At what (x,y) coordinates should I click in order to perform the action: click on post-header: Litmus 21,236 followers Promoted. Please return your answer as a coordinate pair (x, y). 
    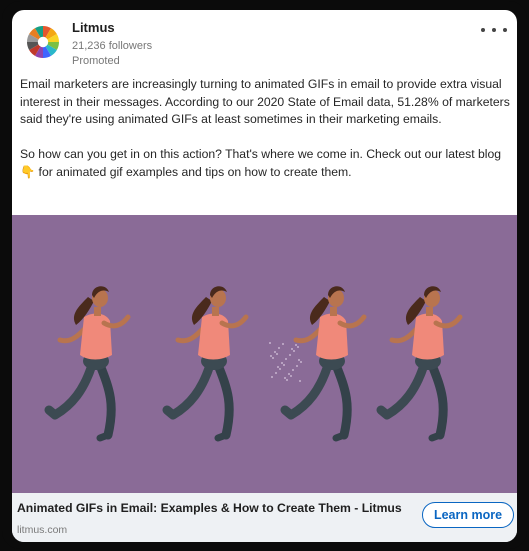
    Looking at the image, I should click on (264, 41).